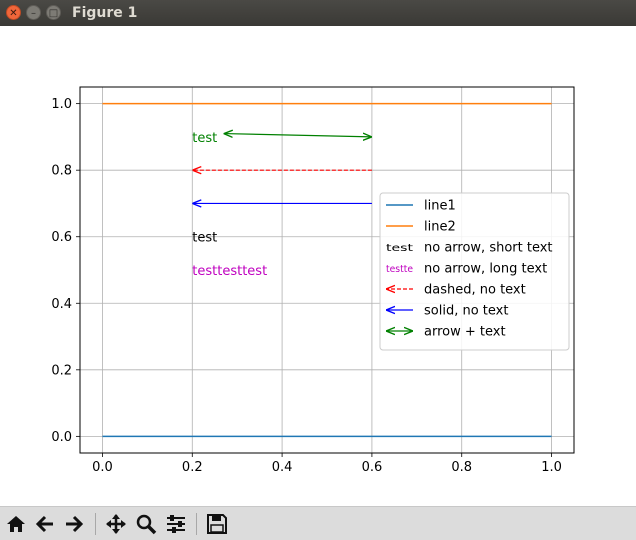  I want to click on x-tick-label: 0.6, so click(372, 467).